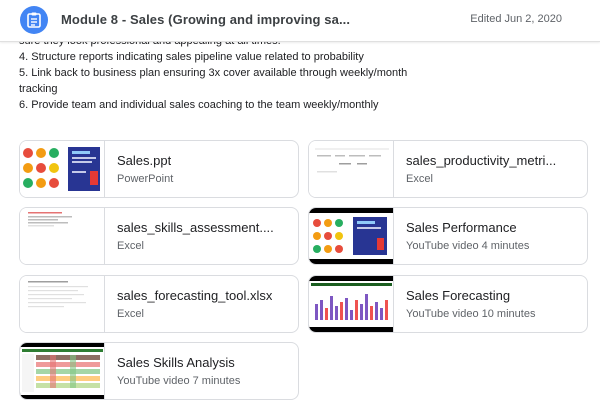 The image size is (600, 409). I want to click on edited-timestamp: Edited Jun 2, 2020, so click(516, 19).